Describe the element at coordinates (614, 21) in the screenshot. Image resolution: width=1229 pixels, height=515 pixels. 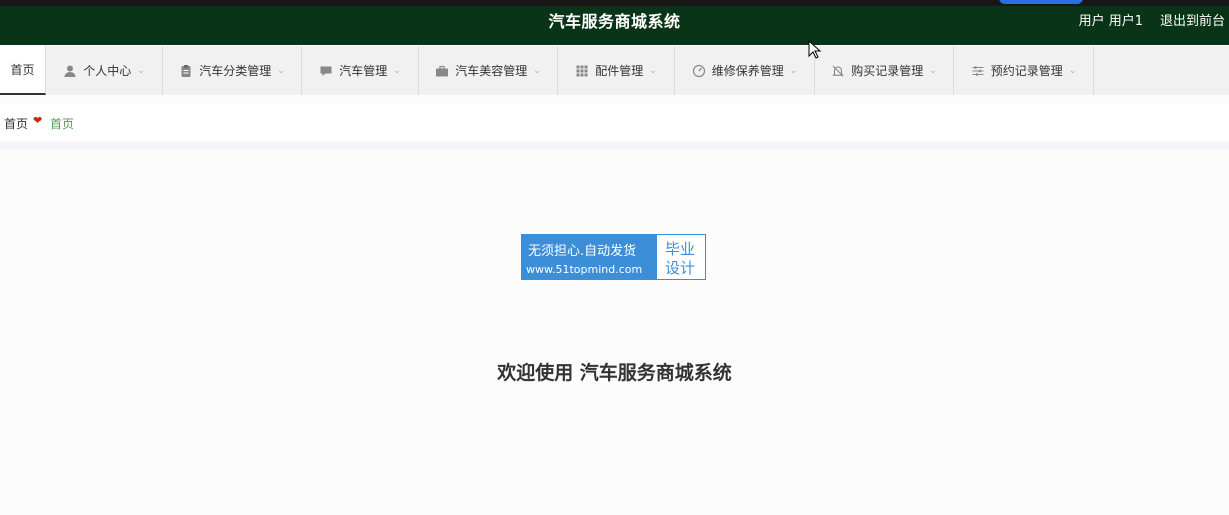
I see `app-title: 汽车服务商城系统` at that location.